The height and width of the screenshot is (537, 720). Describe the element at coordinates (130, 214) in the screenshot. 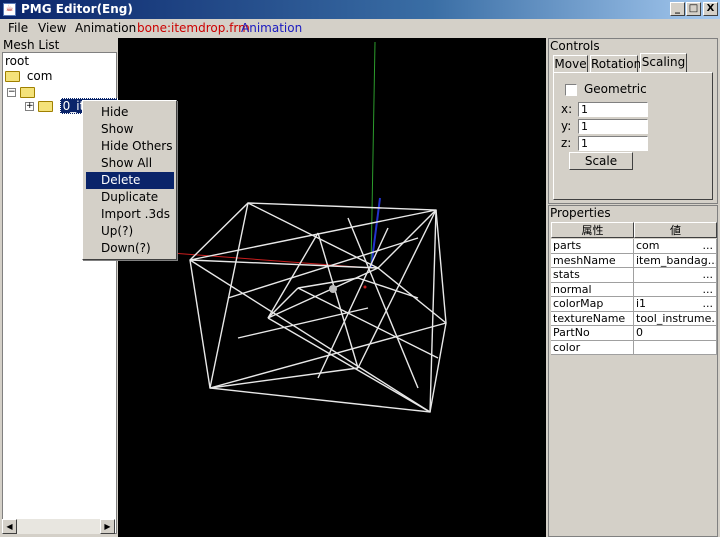

I see `ctx-import-3ds: Import .3ds` at that location.